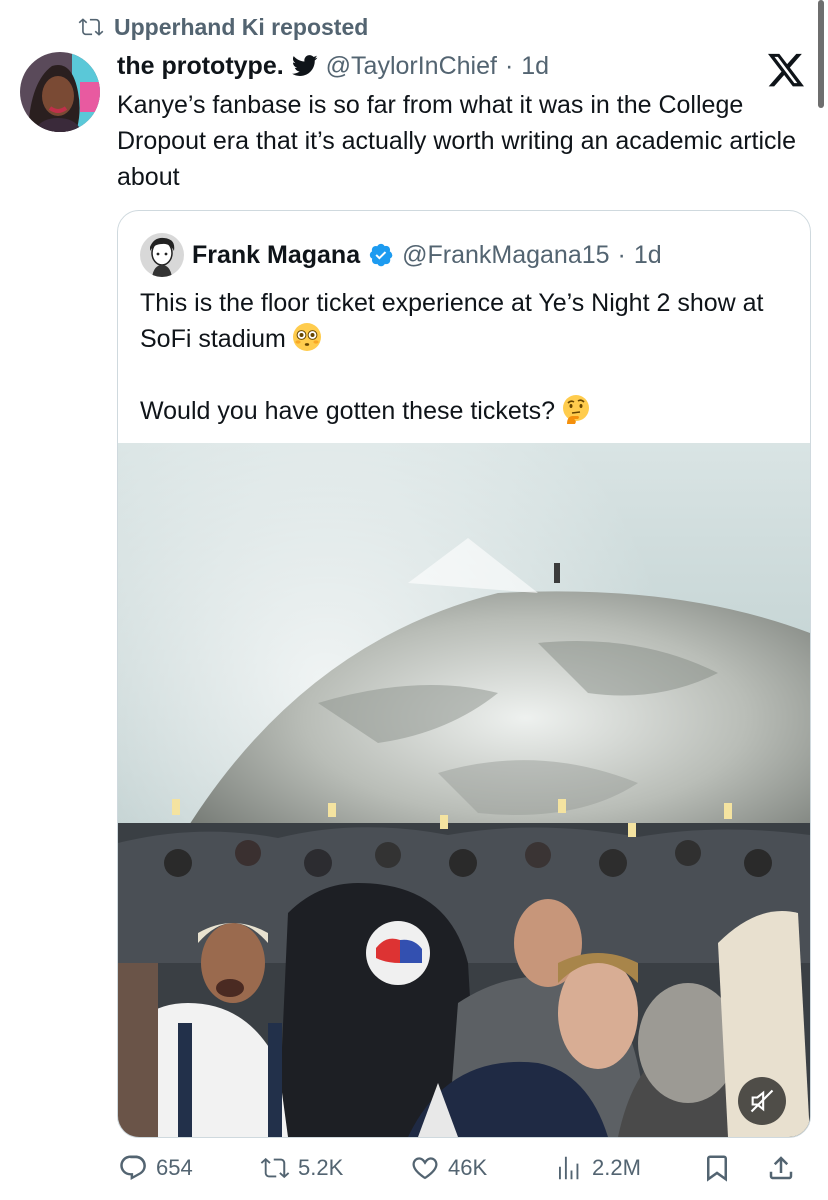  Describe the element at coordinates (468, 1167) in the screenshot. I see `like-count: 46K` at that location.